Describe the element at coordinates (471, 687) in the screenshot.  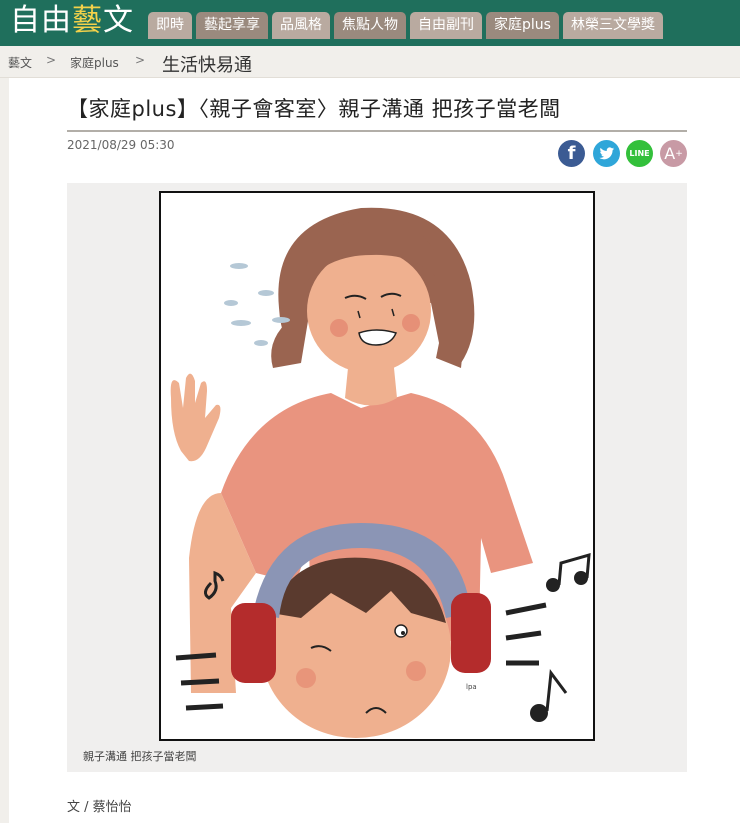
I see `illustrator-signature: lpa` at that location.